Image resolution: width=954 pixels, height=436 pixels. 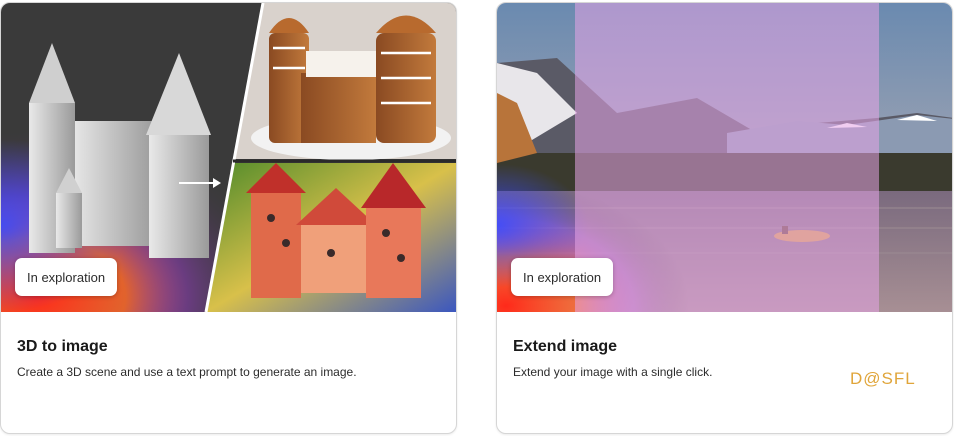 What do you see at coordinates (565, 347) in the screenshot?
I see `card-title: Extend image` at bounding box center [565, 347].